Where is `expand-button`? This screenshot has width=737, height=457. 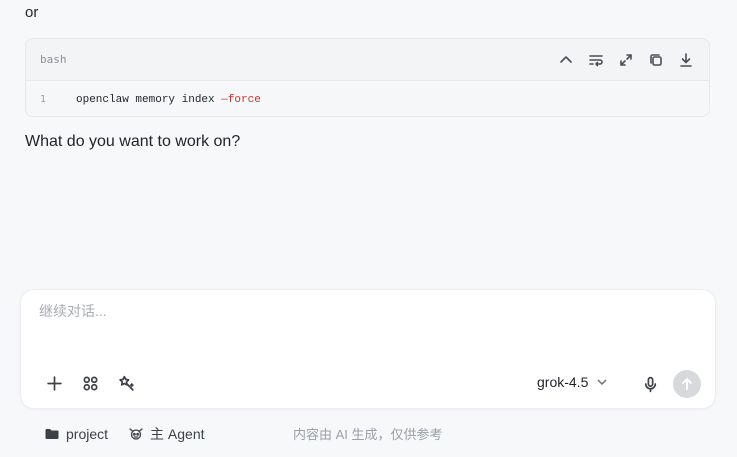
expand-button is located at coordinates (626, 60).